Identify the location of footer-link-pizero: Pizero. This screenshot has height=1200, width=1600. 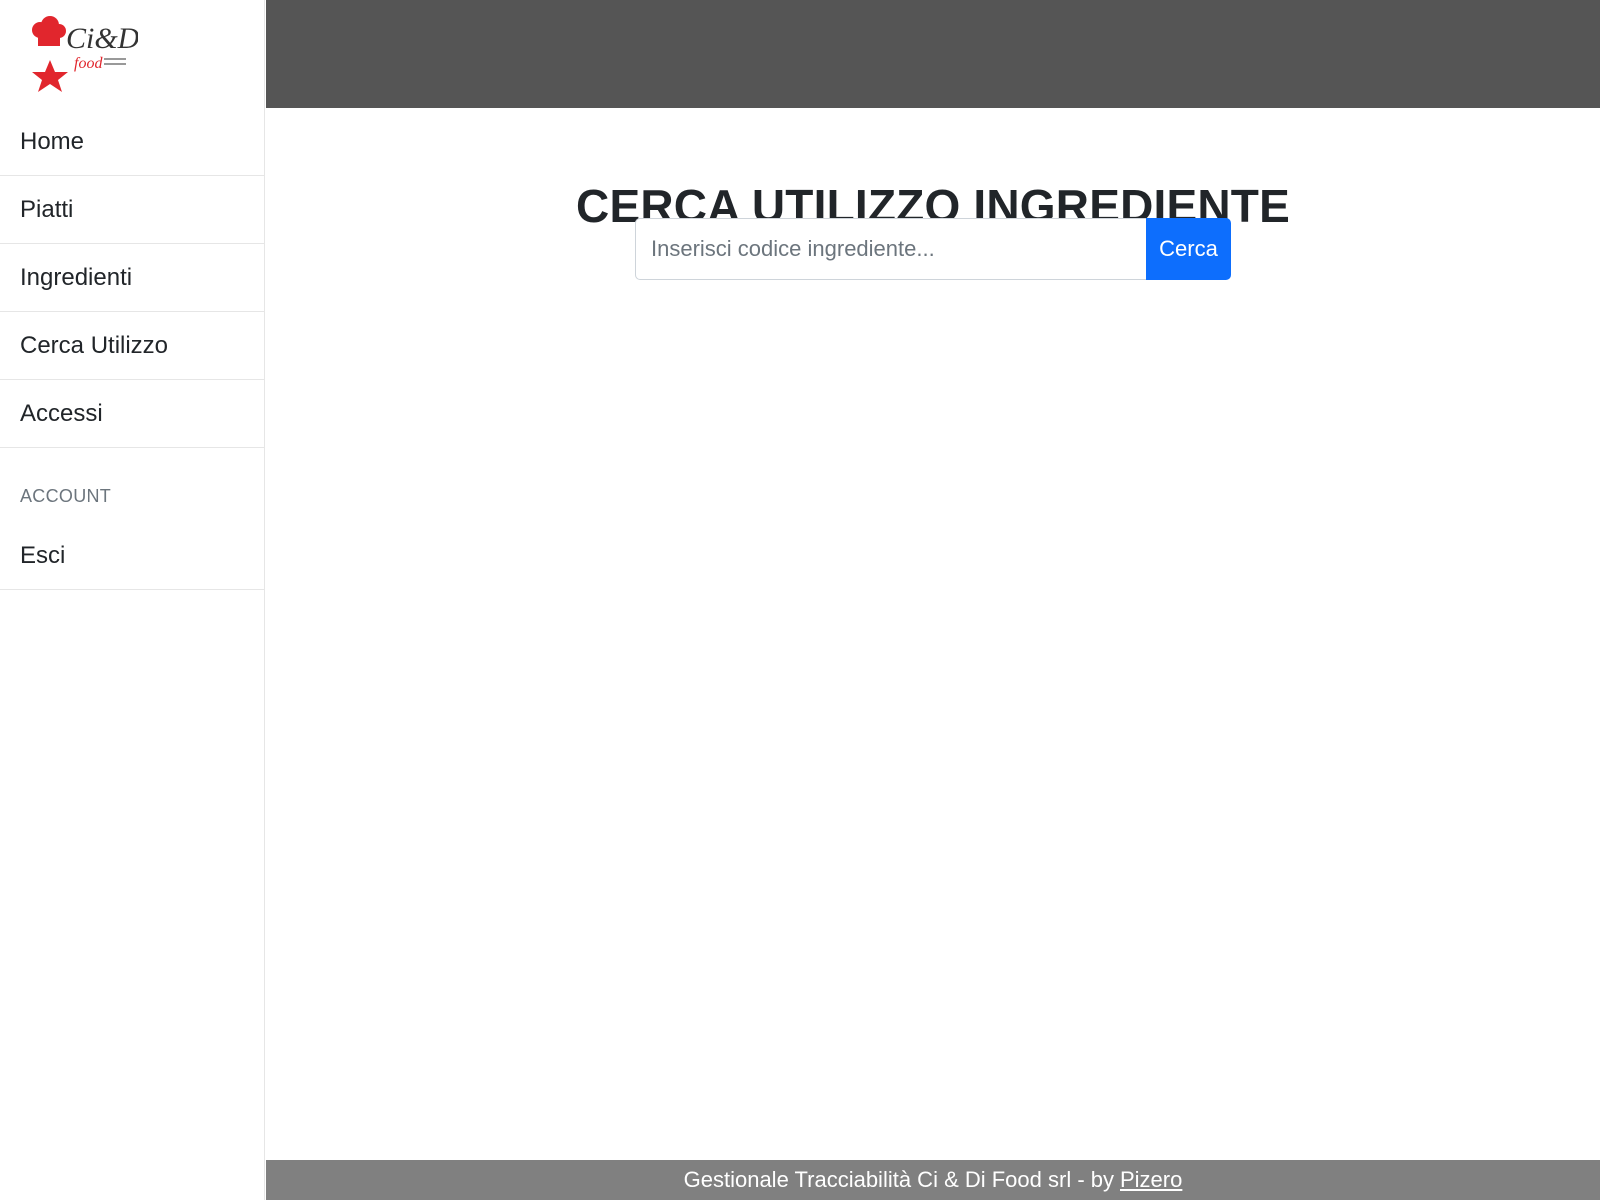
(1151, 1180).